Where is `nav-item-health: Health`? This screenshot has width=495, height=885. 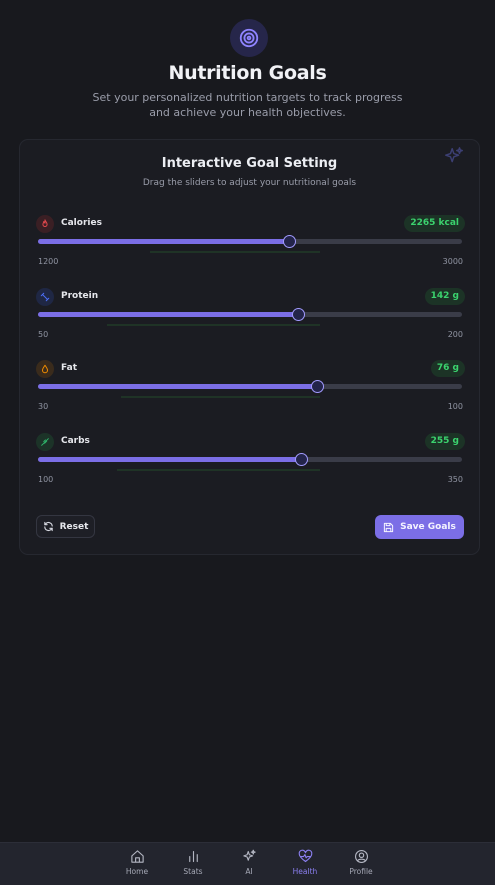
nav-item-health: Health is located at coordinates (305, 862).